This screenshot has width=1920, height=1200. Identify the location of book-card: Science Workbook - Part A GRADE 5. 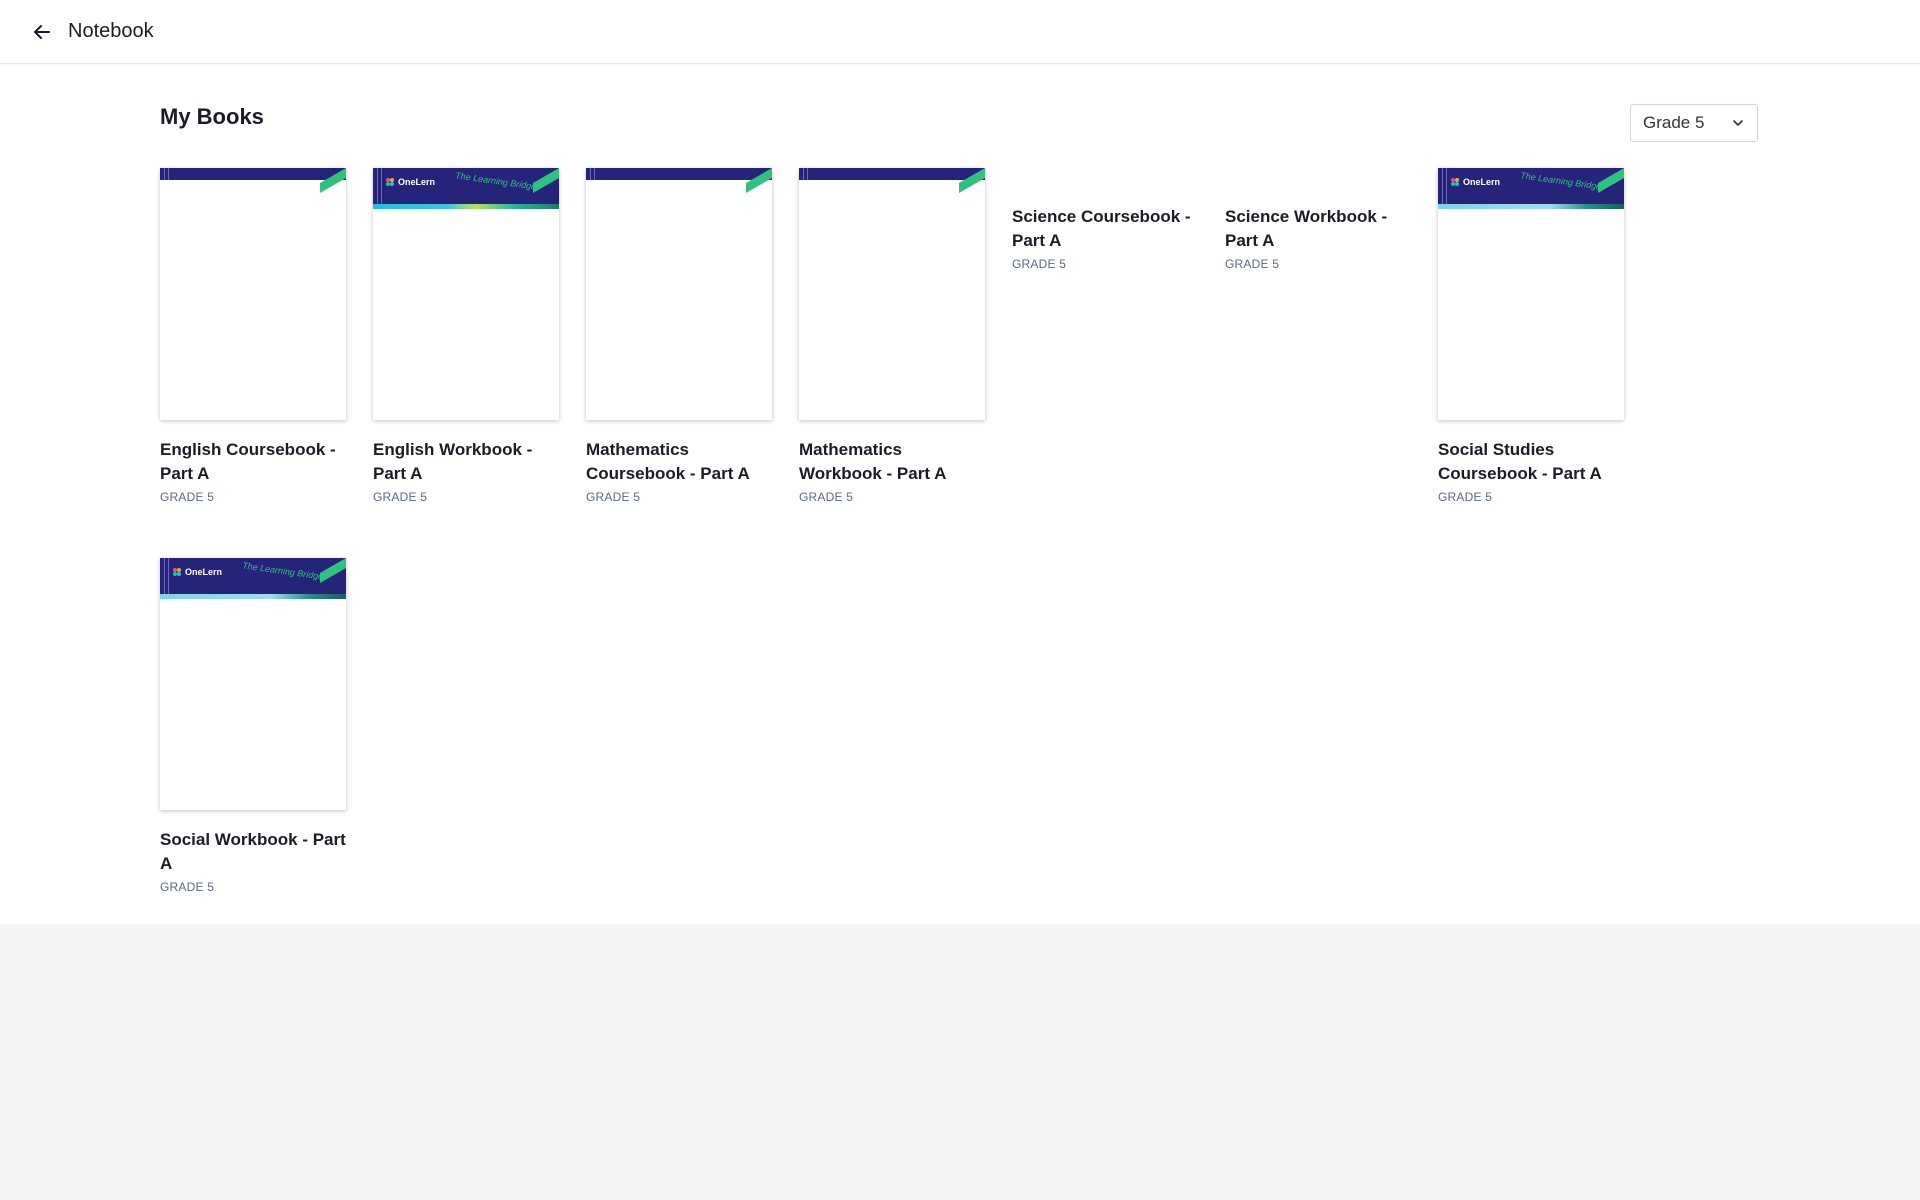
(1320, 238).